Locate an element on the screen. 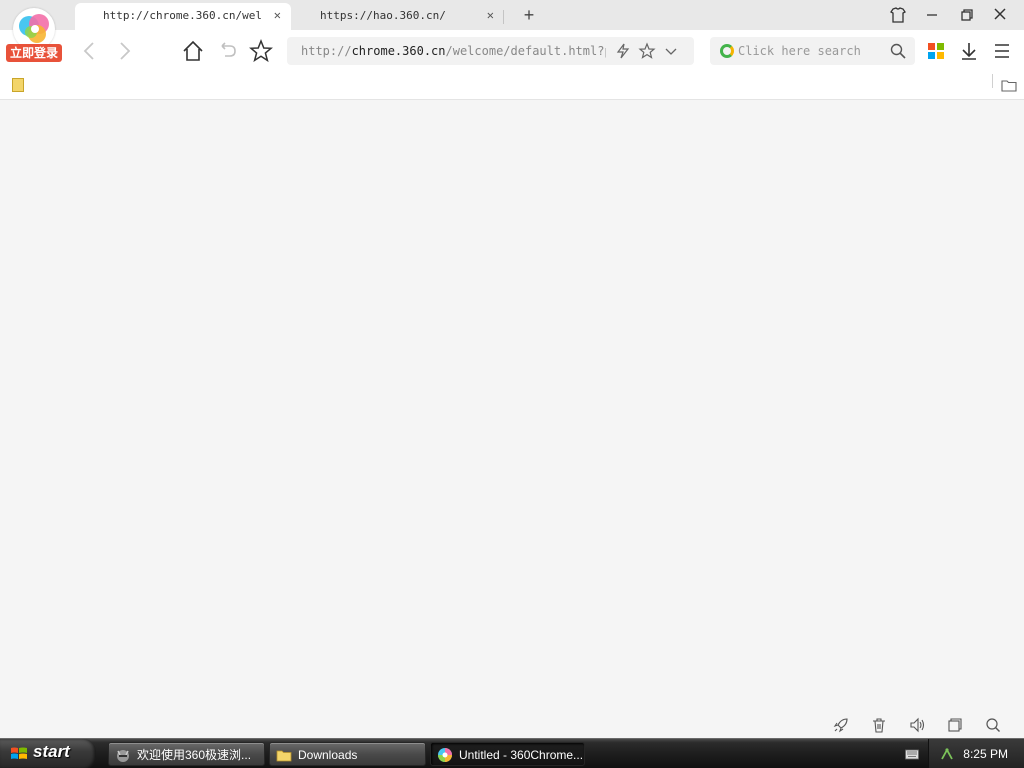 Image resolution: width=1024 pixels, height=768 pixels. status-bar is located at coordinates (512, 725).